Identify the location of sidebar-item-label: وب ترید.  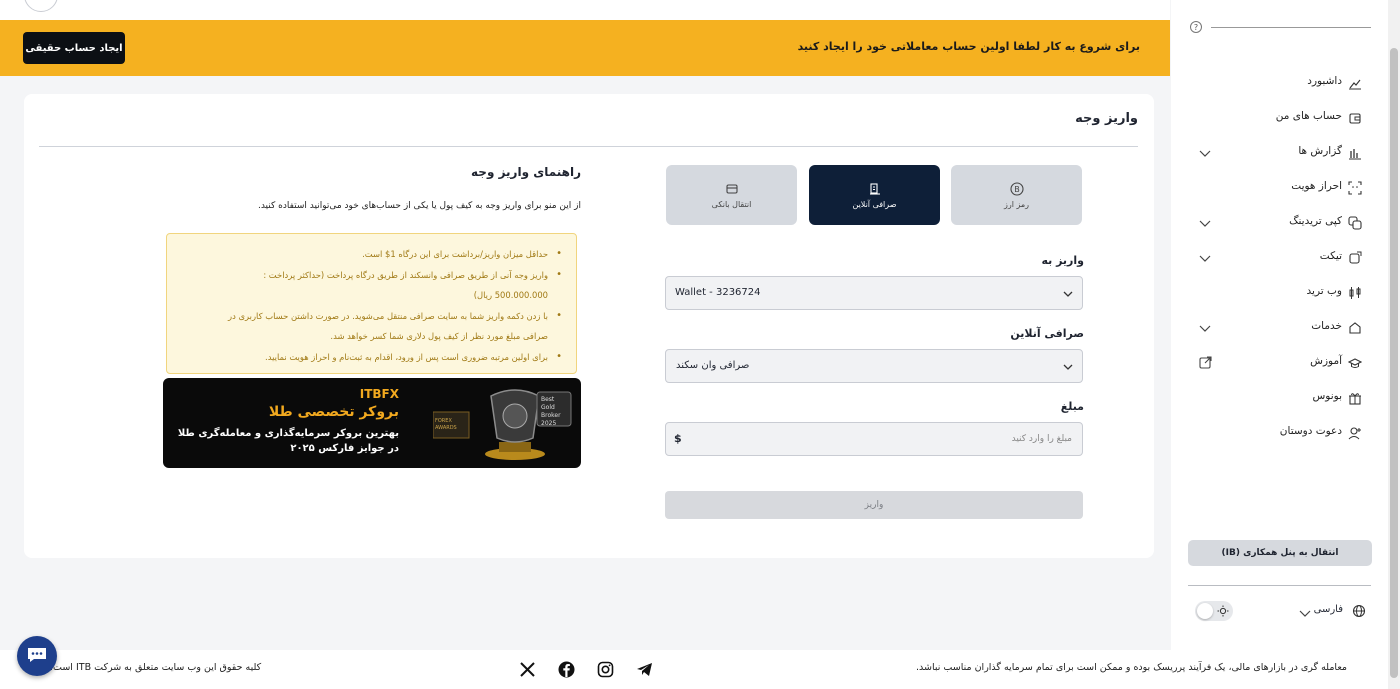
(1324, 291).